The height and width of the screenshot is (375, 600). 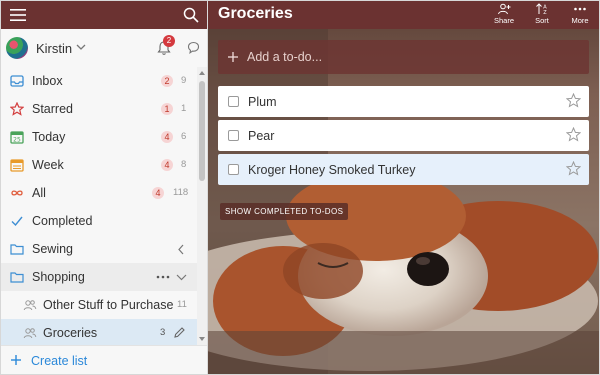 What do you see at coordinates (17, 81) in the screenshot?
I see `inbox-icon` at bounding box center [17, 81].